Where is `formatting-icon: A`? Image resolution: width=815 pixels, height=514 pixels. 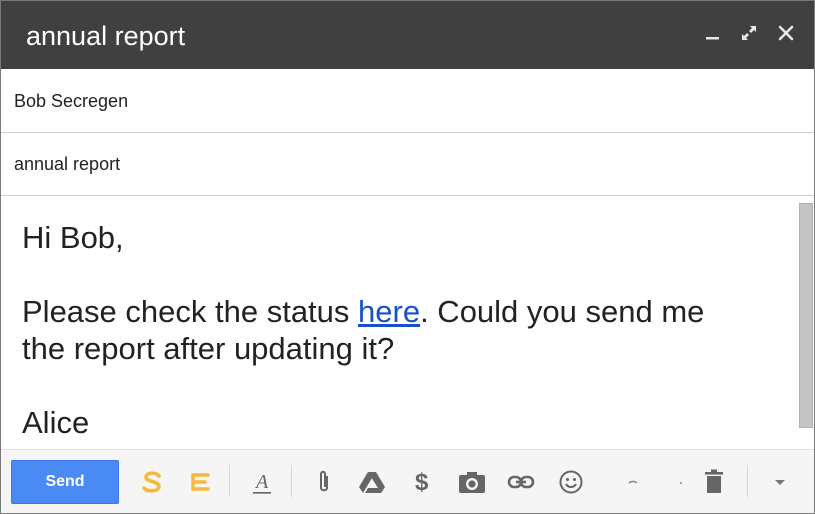
formatting-icon: A is located at coordinates (262, 482).